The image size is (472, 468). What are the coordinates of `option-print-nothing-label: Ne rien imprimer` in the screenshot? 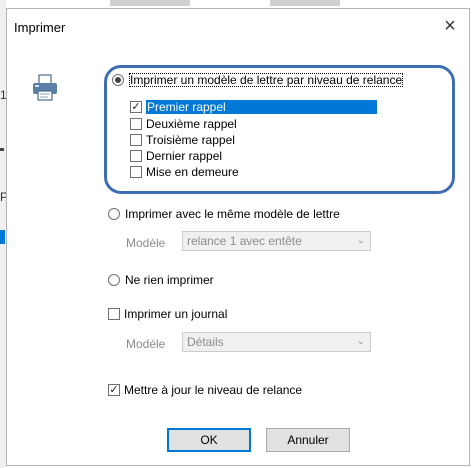 It's located at (169, 280).